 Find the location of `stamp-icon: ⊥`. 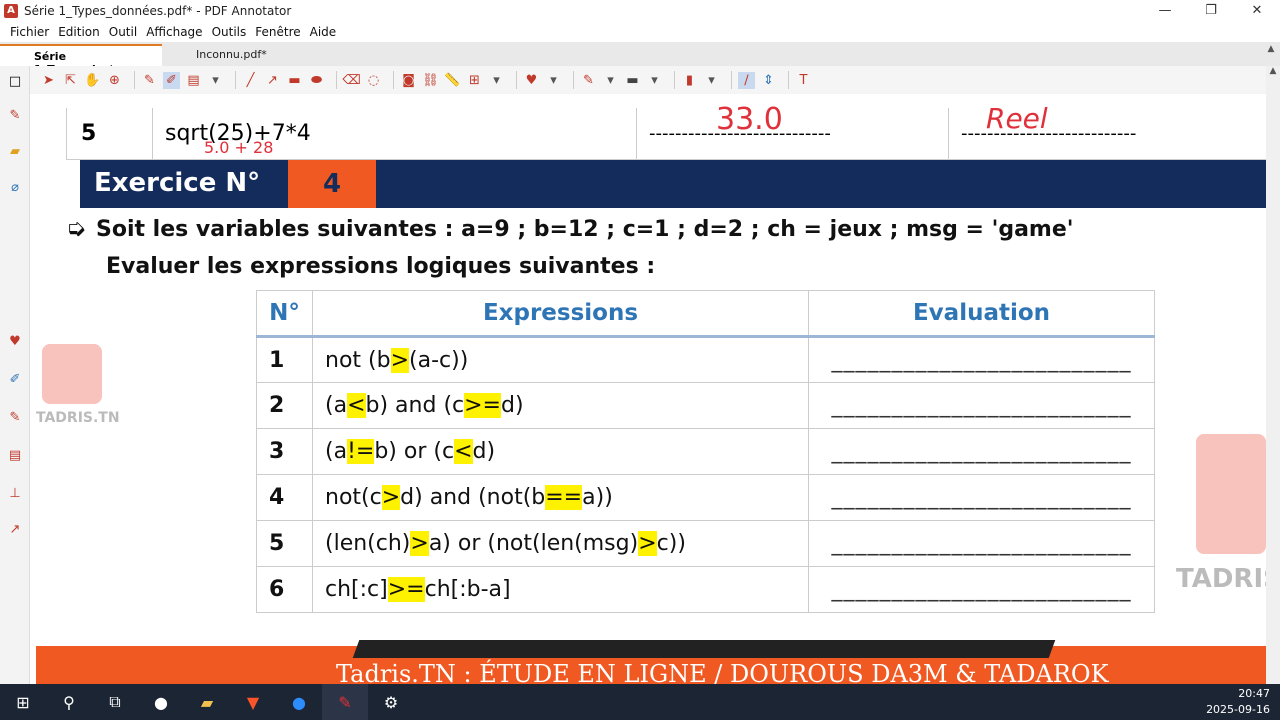

stamp-icon: ⊥ is located at coordinates (15, 495).